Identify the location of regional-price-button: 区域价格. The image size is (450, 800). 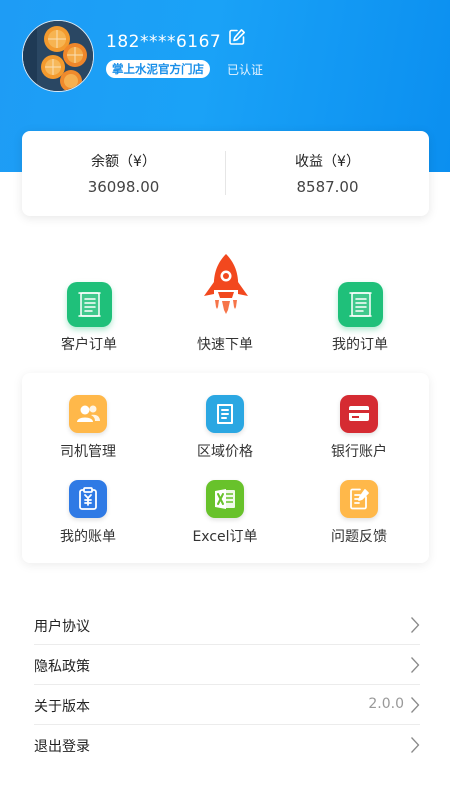
(225, 435).